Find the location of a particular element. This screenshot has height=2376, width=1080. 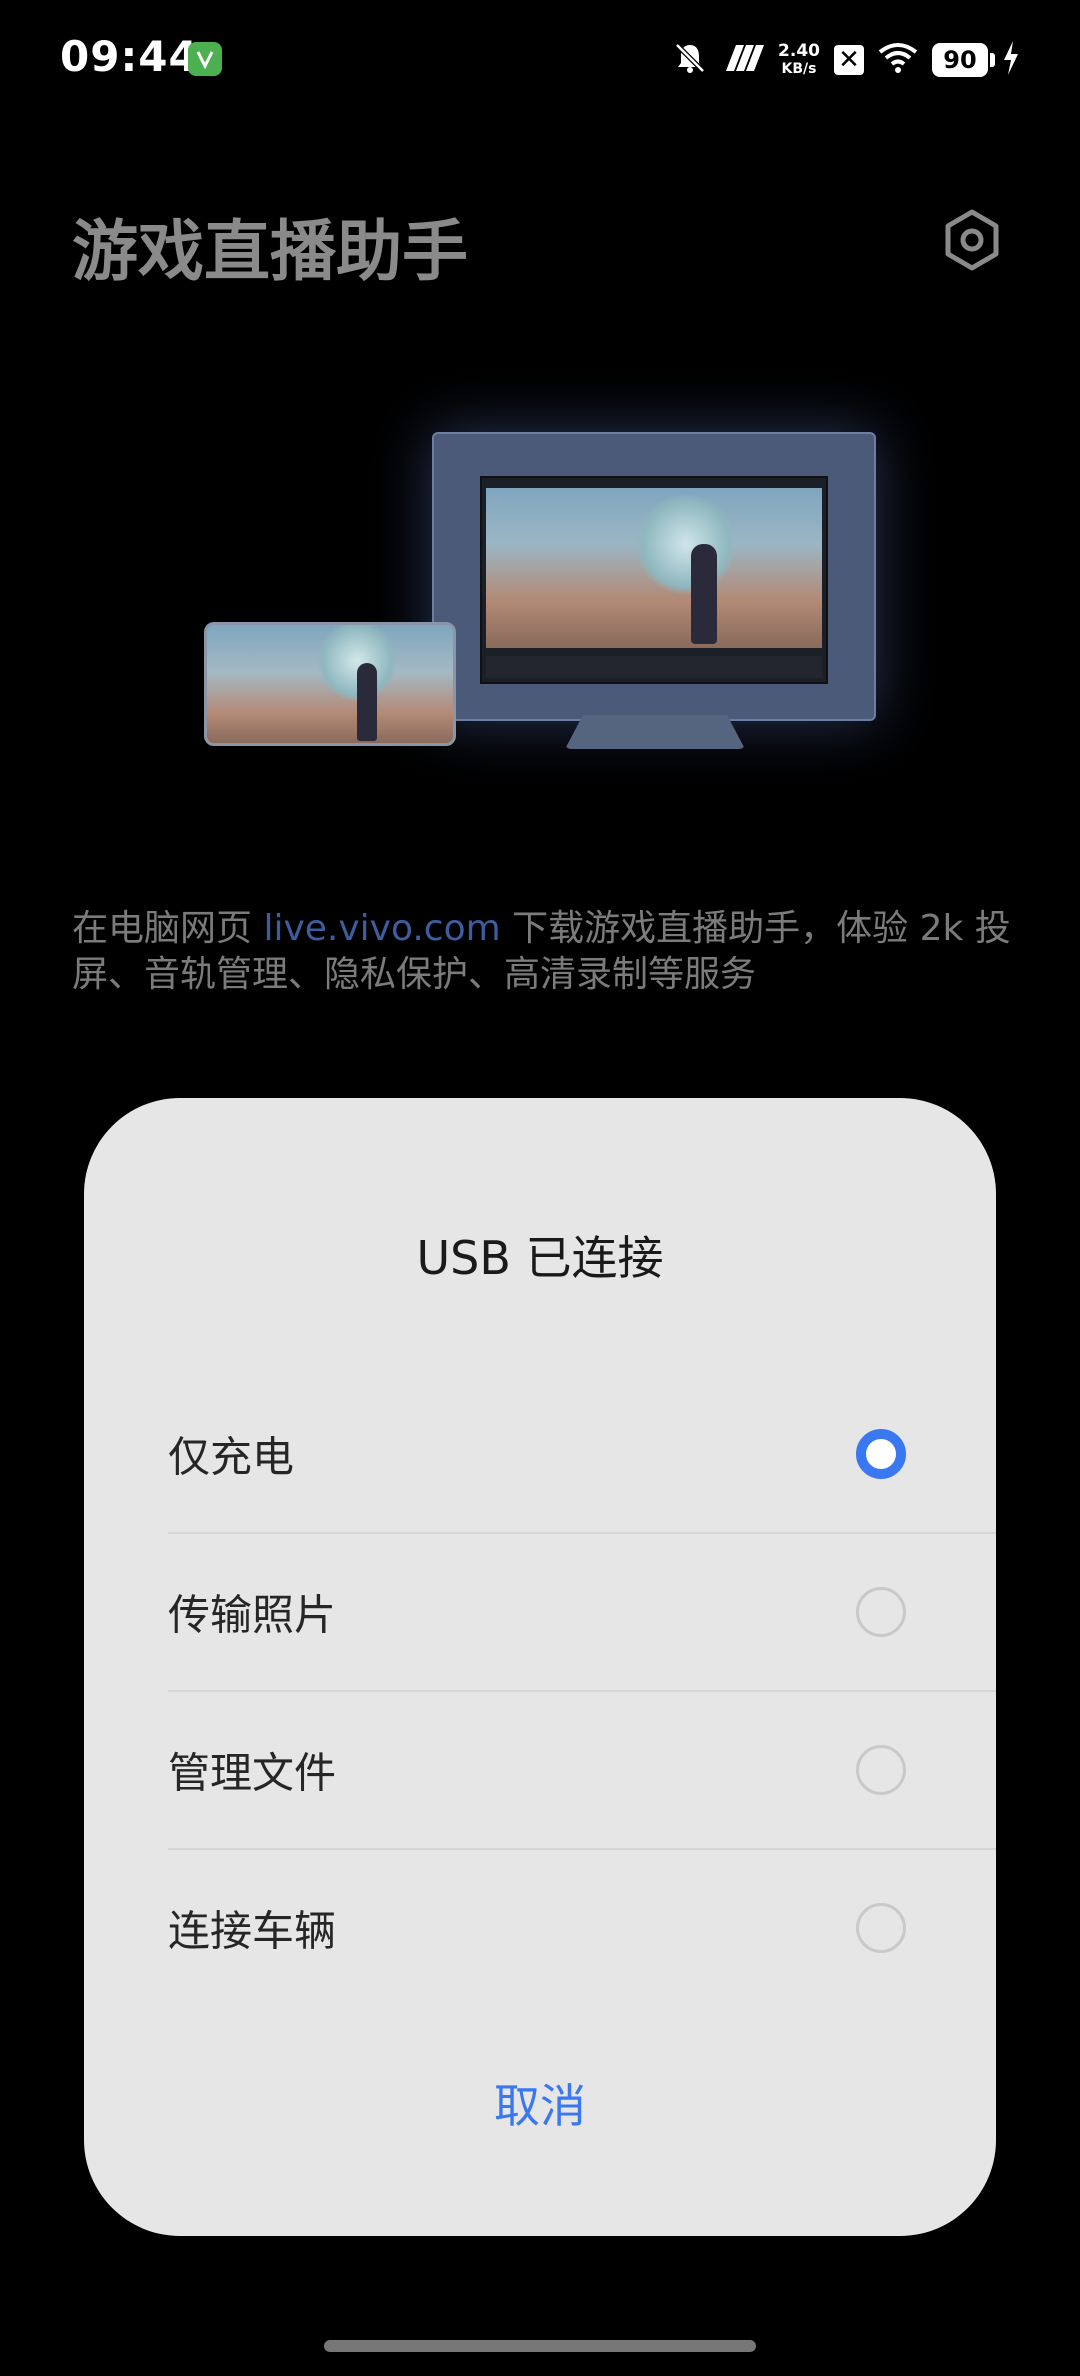

game-artwork is located at coordinates (654, 568).